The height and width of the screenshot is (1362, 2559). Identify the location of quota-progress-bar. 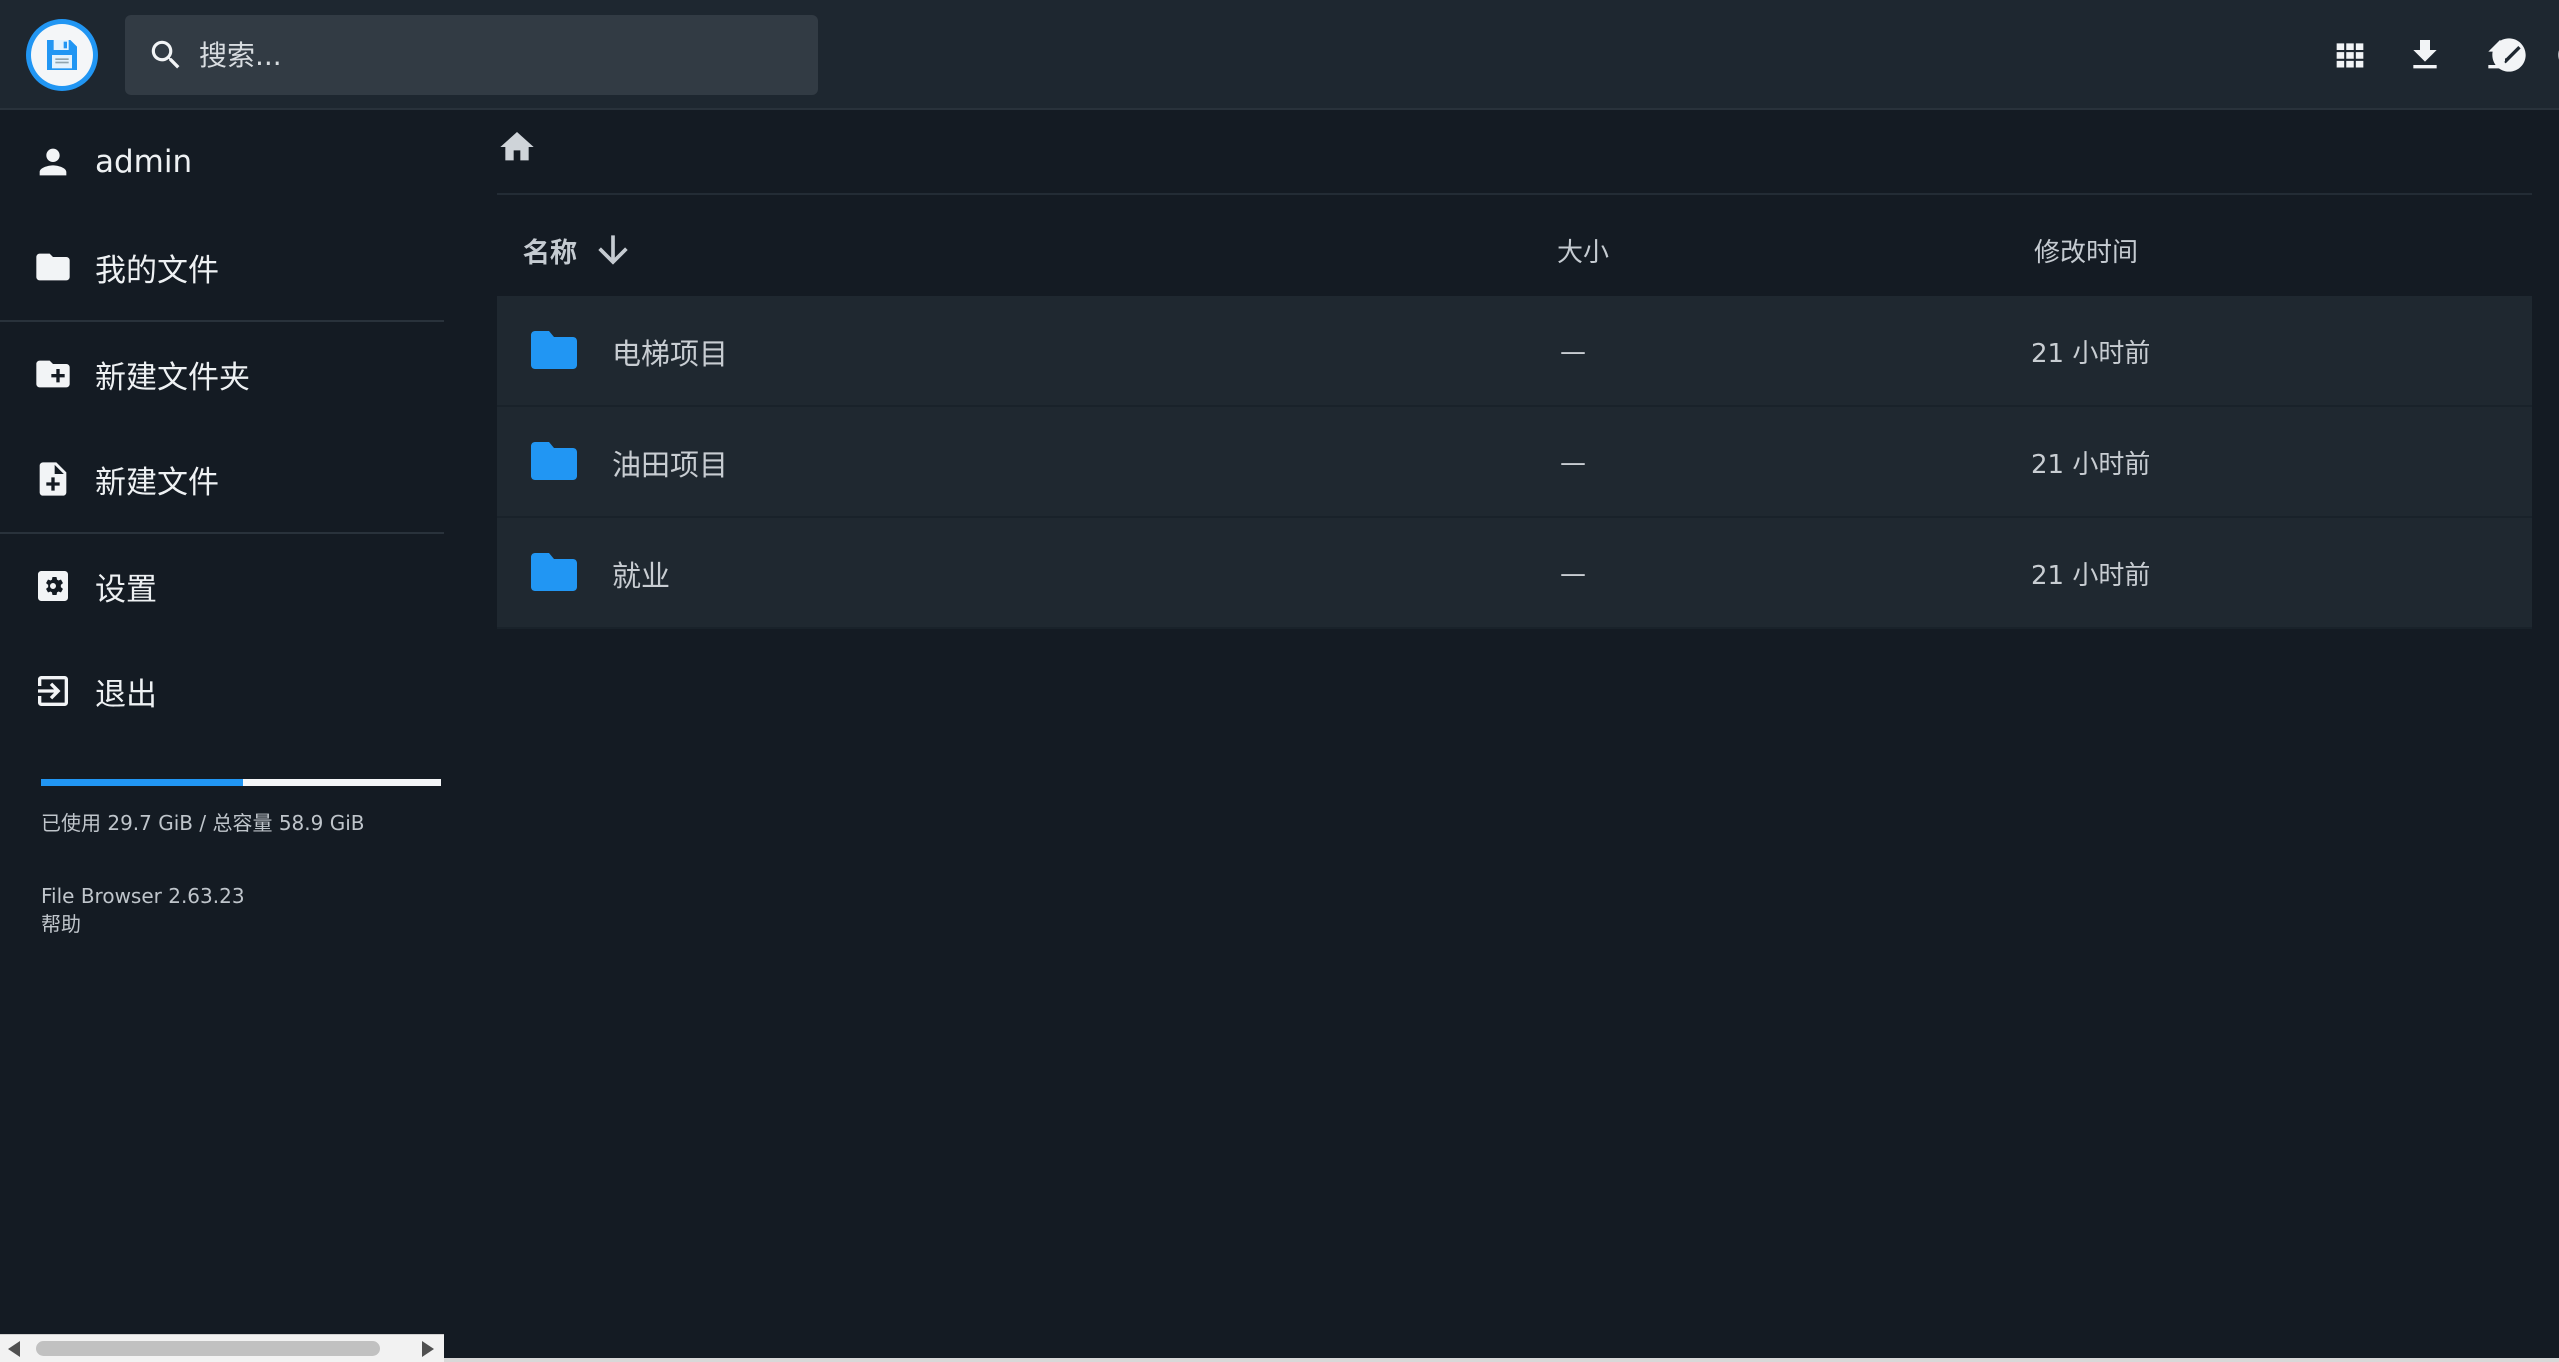
(241, 782).